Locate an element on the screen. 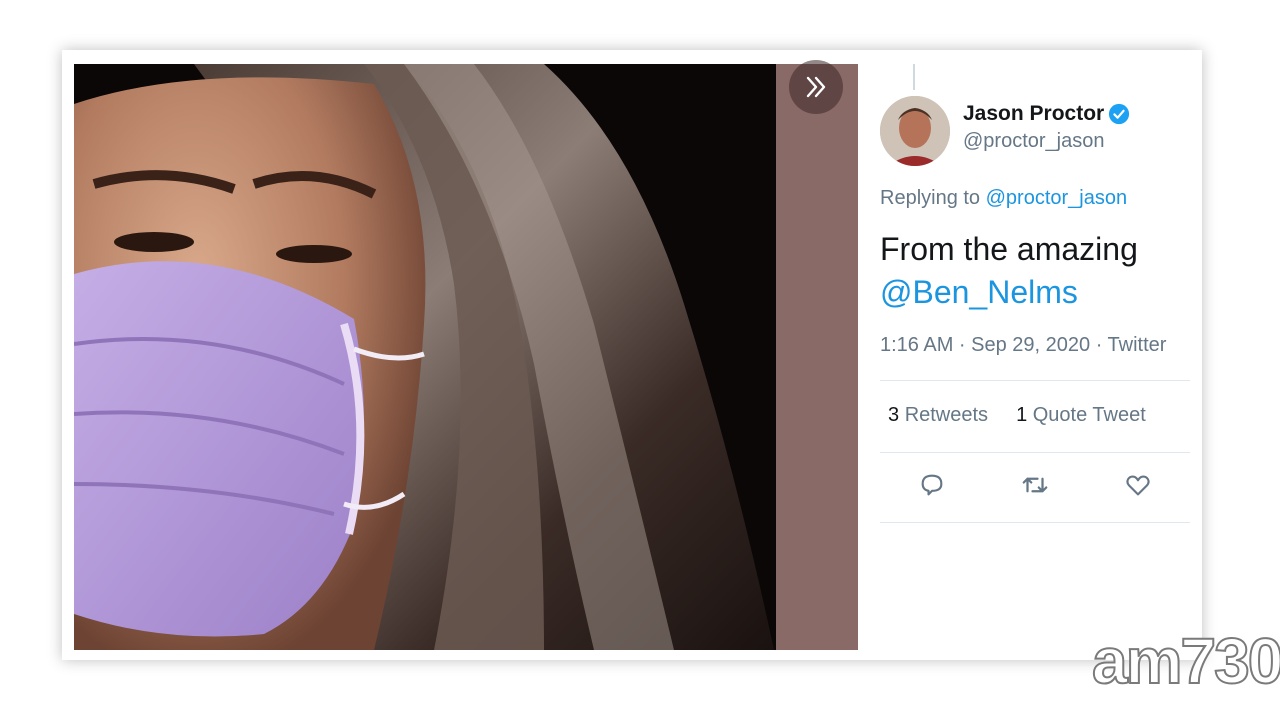 The image size is (1280, 709). tweet-text: From the amazing @Ben_Nelms is located at coordinates (1040, 271).